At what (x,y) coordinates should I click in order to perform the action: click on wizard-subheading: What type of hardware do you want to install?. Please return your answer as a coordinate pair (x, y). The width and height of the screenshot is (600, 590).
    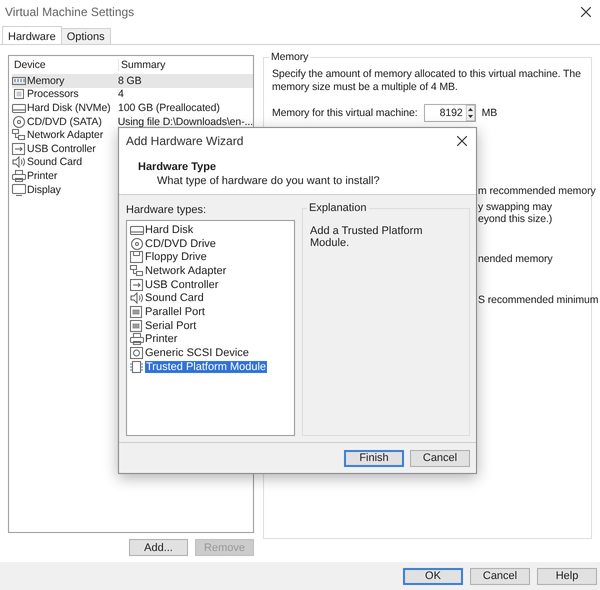
    Looking at the image, I should click on (268, 181).